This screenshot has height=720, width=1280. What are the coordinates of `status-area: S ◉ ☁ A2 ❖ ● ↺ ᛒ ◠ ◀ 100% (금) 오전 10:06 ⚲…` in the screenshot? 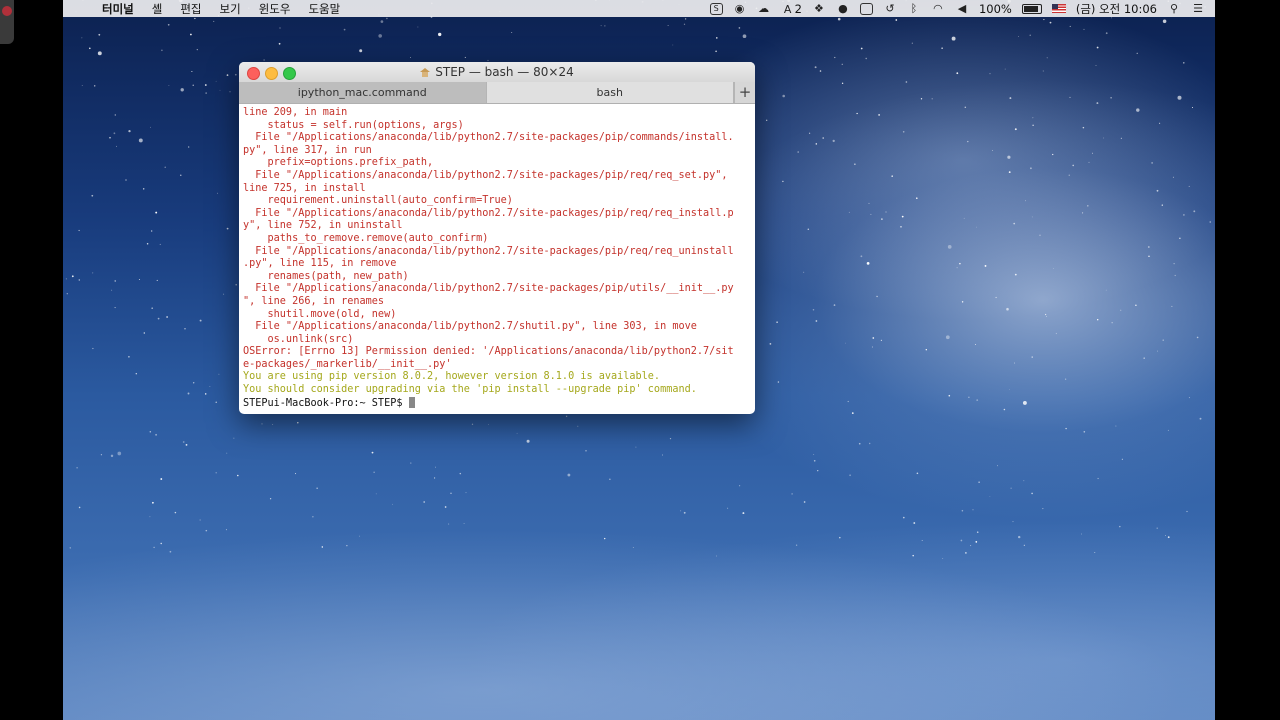 It's located at (962, 9).